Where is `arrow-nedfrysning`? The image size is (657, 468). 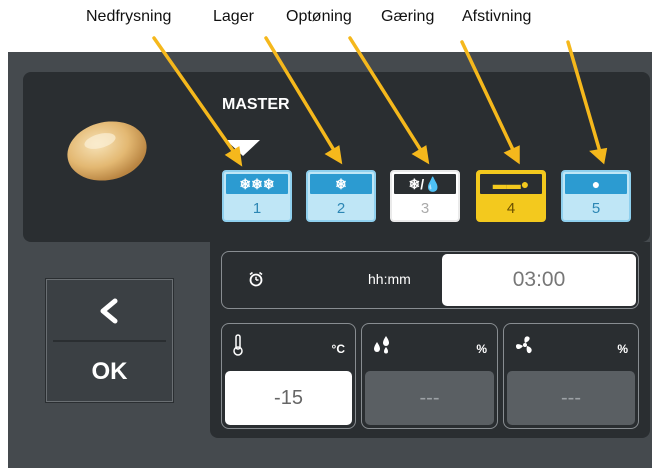 arrow-nedfrysning is located at coordinates (195, 96).